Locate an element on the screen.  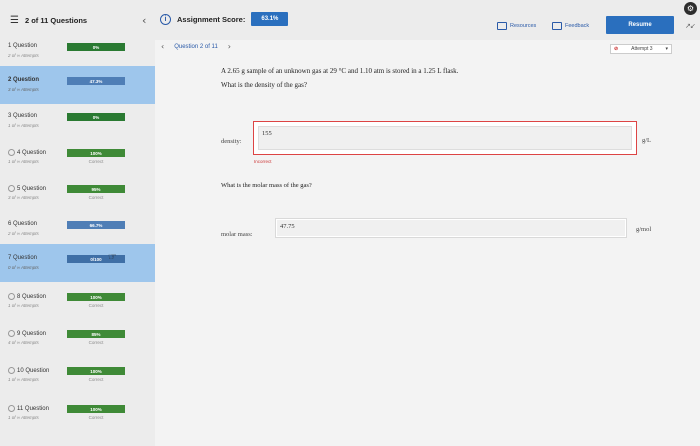
molar-mass-label: molar mass: is located at coordinates (237, 234).